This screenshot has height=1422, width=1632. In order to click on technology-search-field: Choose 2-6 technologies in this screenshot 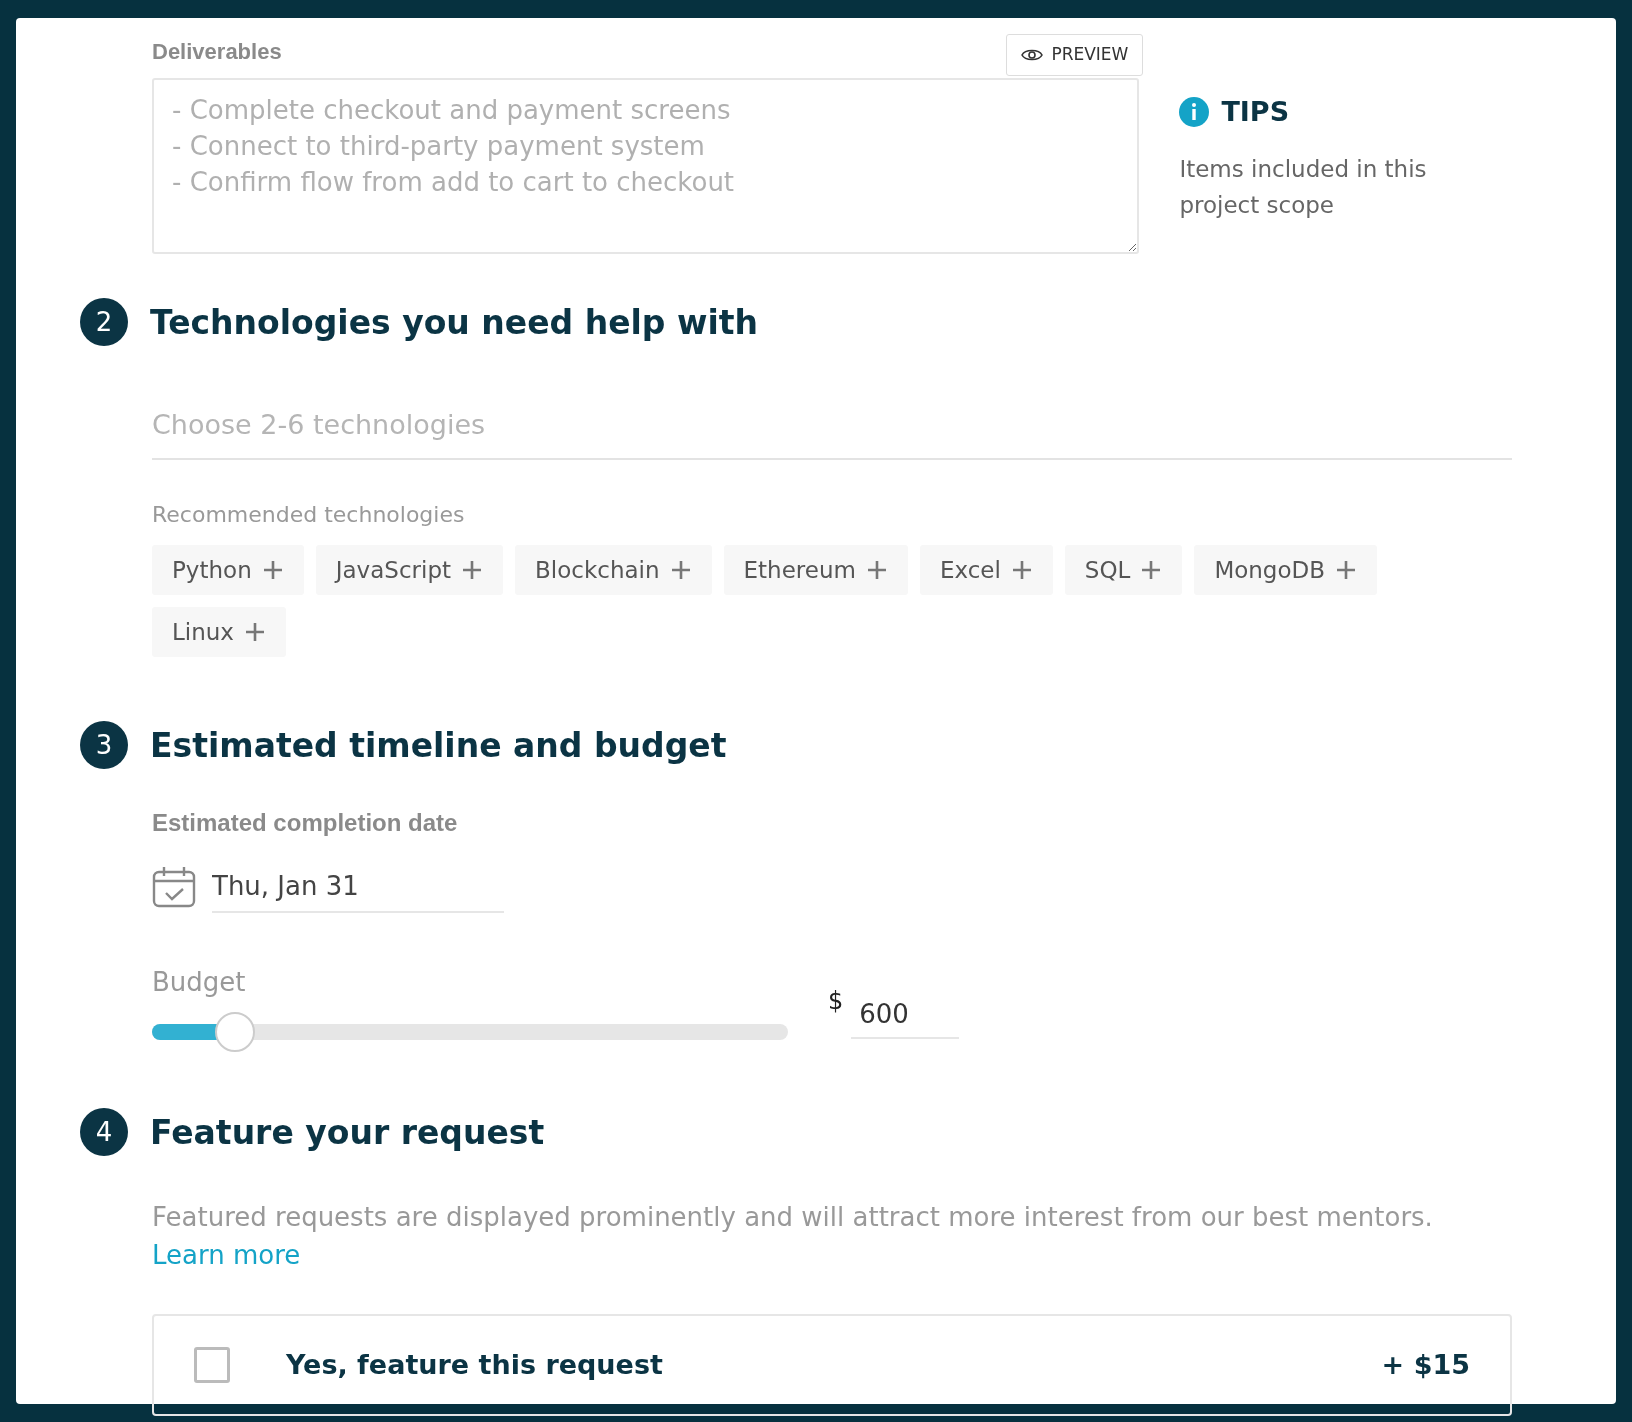, I will do `click(832, 425)`.